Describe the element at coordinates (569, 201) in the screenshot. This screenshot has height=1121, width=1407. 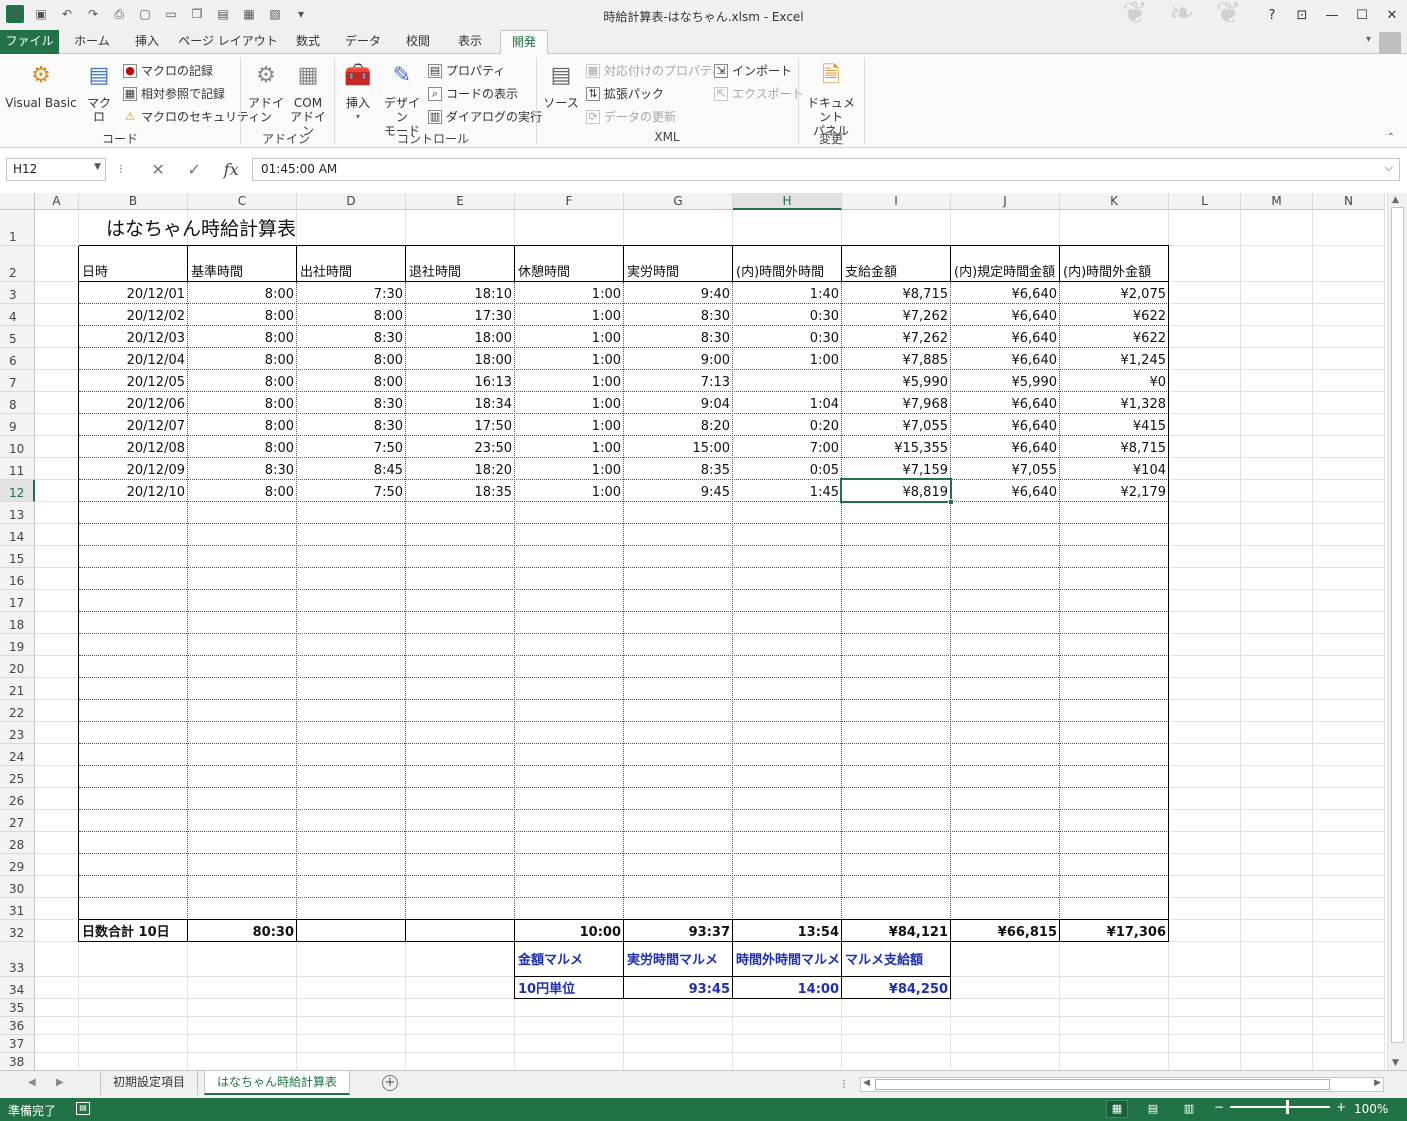
I see `column-header-f: F` at that location.